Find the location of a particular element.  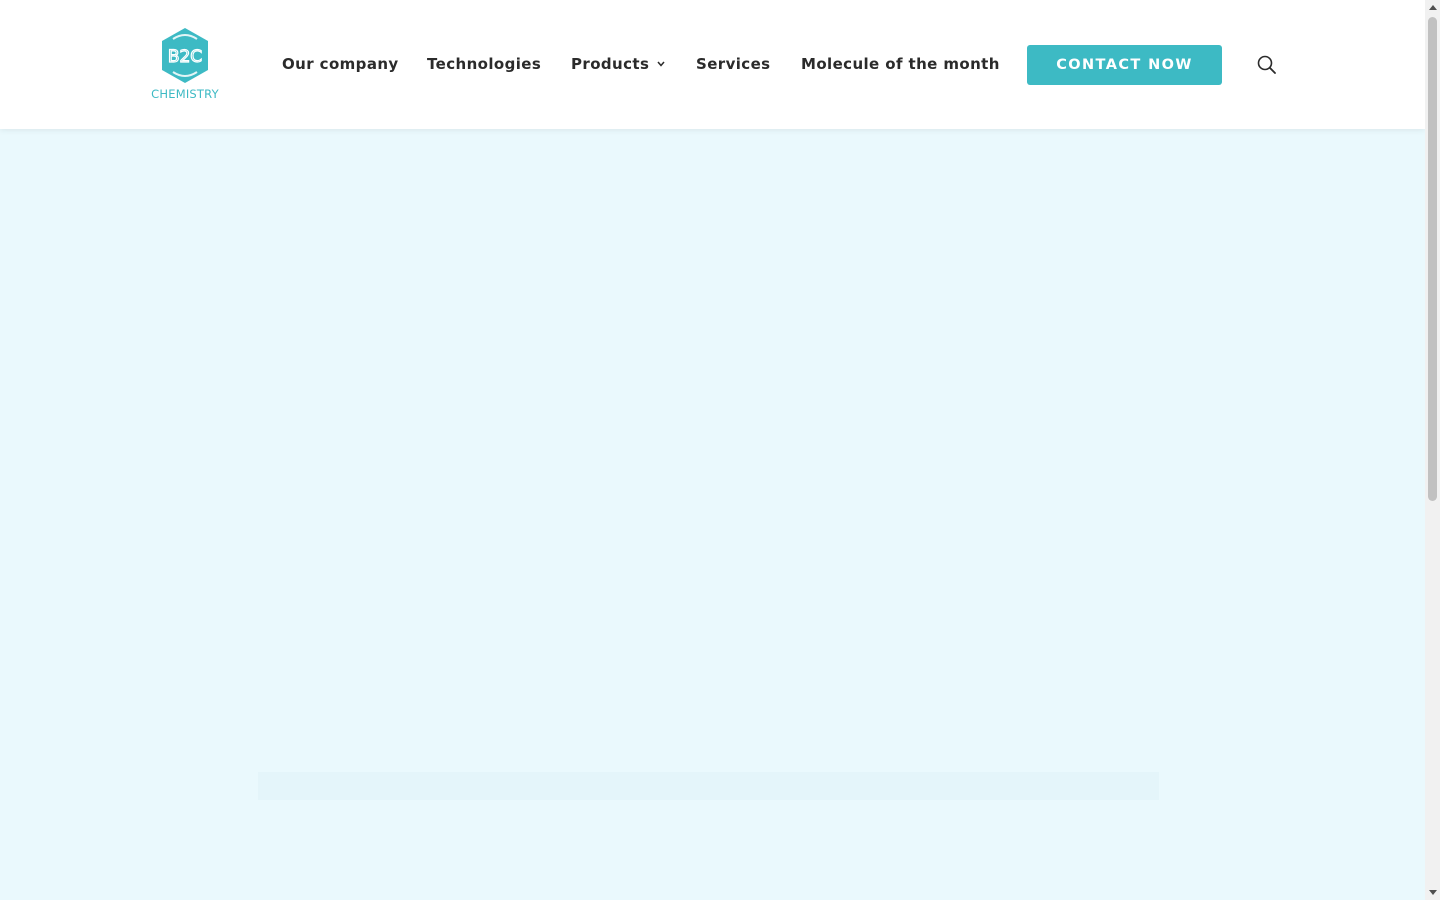

chevron-down-icon is located at coordinates (661, 65).